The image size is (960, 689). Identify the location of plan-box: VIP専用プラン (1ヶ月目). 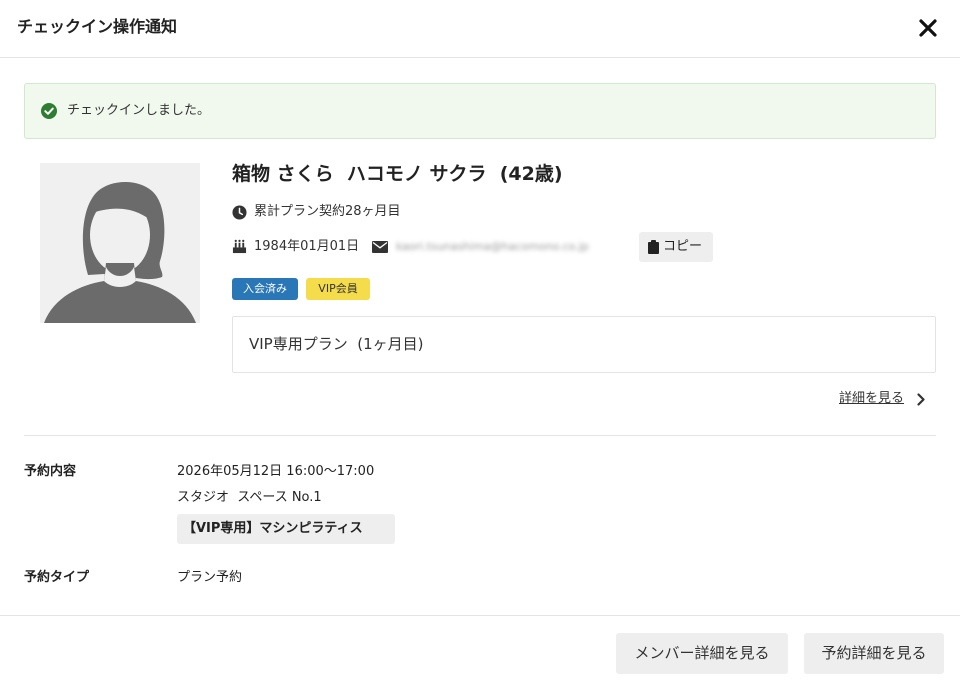
(584, 344).